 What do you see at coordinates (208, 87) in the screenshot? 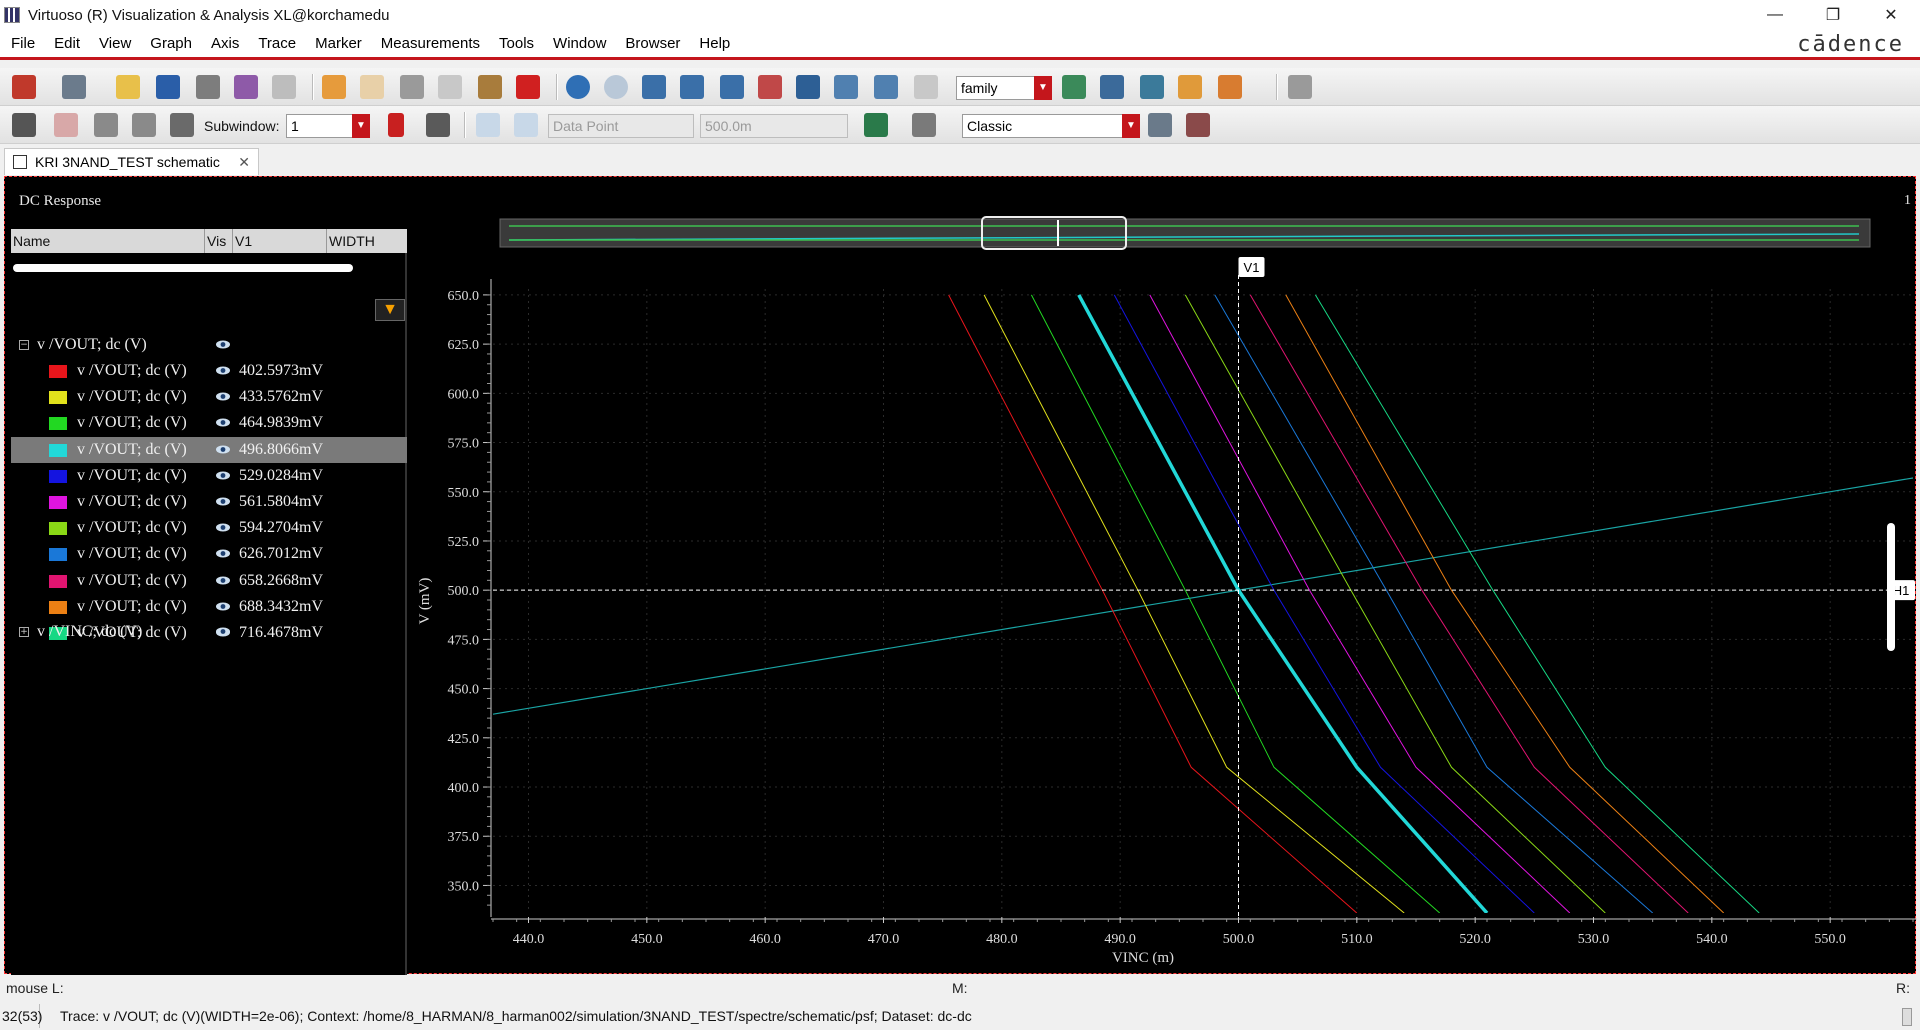
I see `print-icon` at bounding box center [208, 87].